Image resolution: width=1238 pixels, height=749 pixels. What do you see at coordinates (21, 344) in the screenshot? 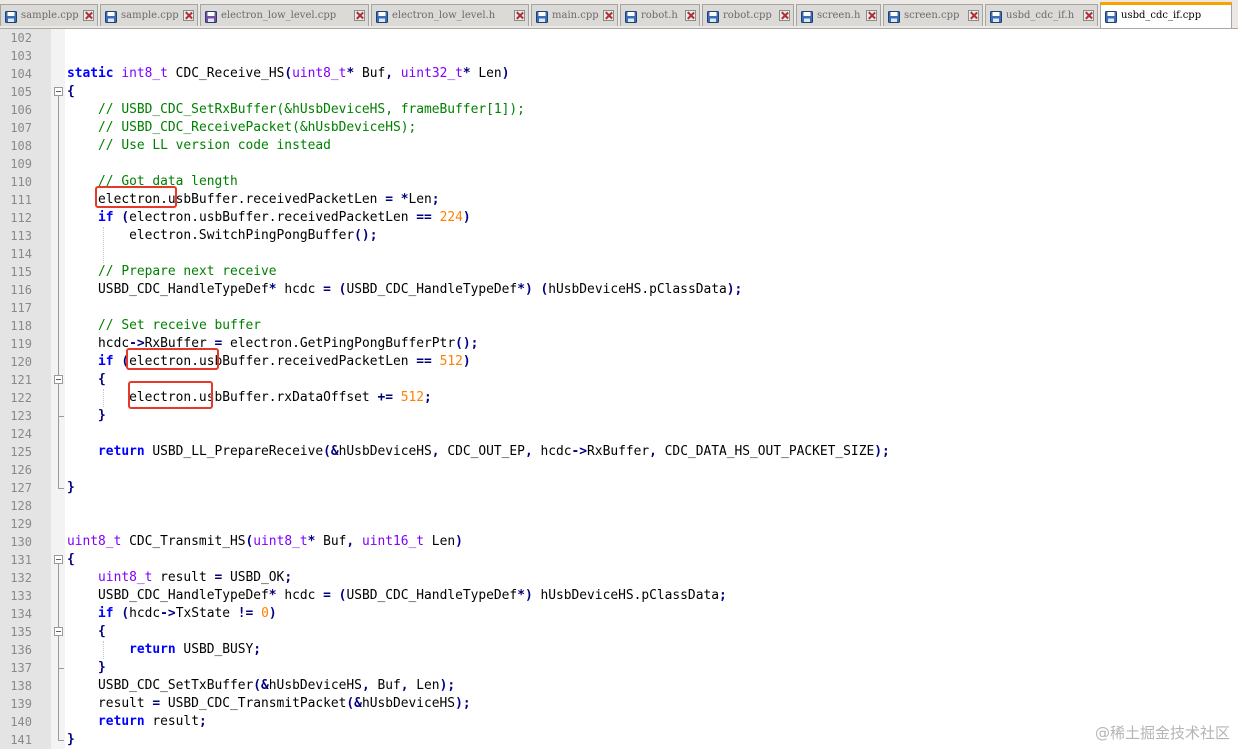
I see `line-number: 119` at bounding box center [21, 344].